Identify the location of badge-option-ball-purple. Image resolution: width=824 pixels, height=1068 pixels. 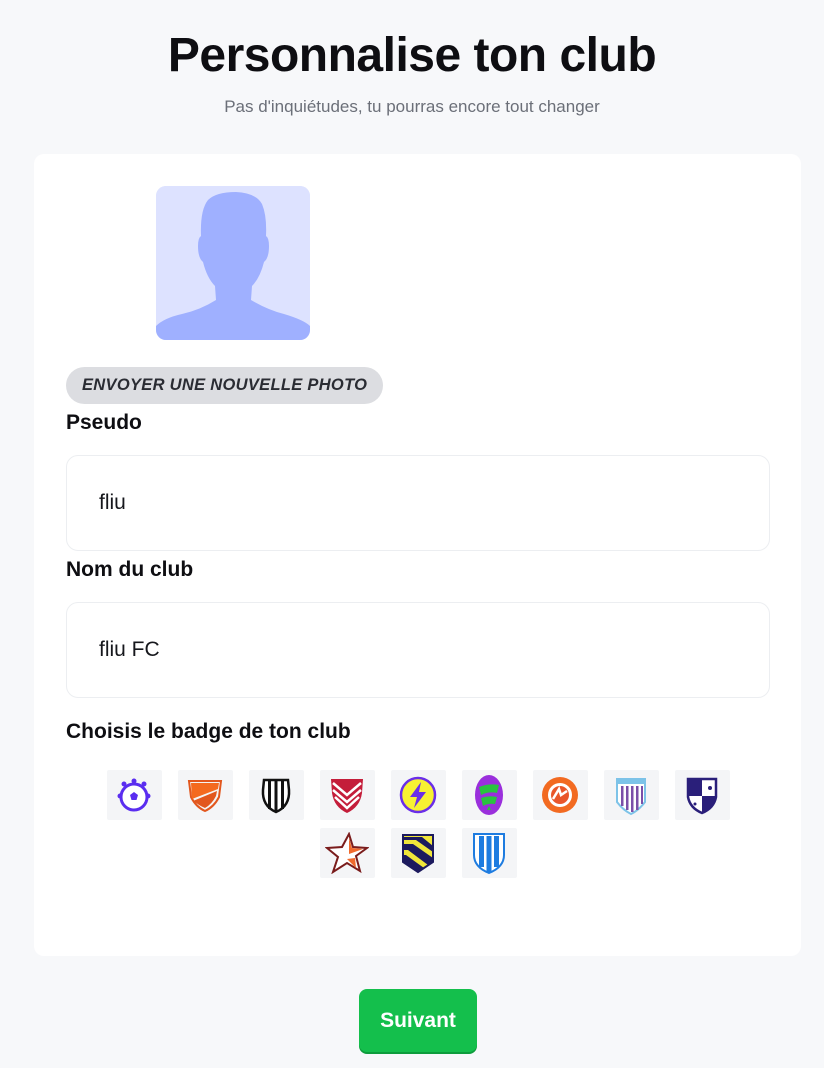
(134, 795).